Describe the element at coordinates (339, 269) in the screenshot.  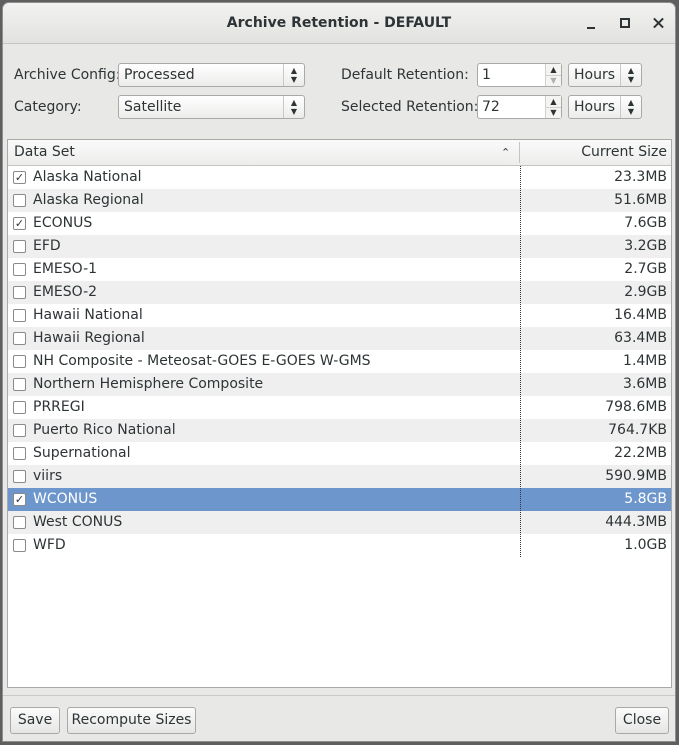
I see `table-row: EMESO-1 2.7GB` at that location.